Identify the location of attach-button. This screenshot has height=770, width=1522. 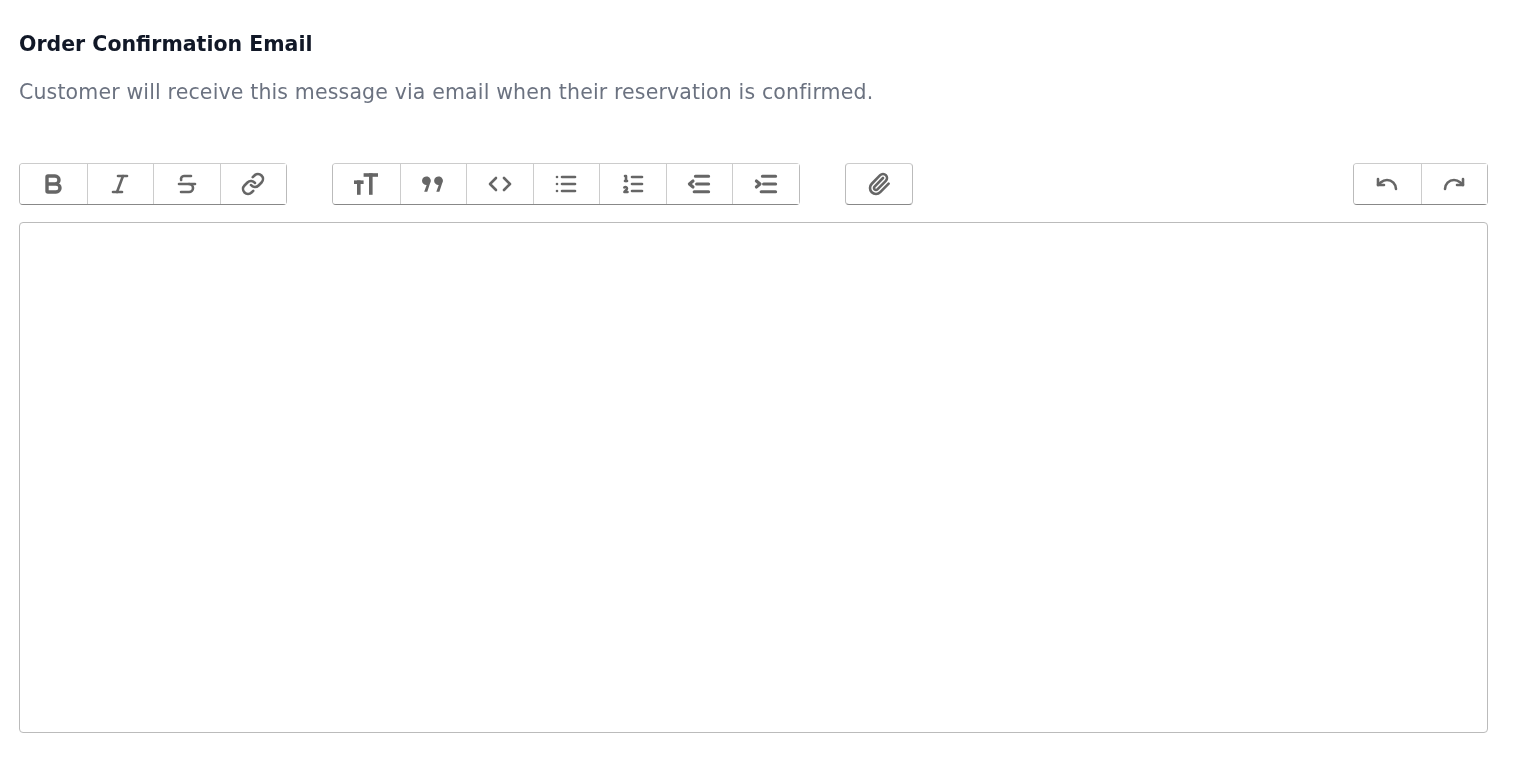
(878, 184).